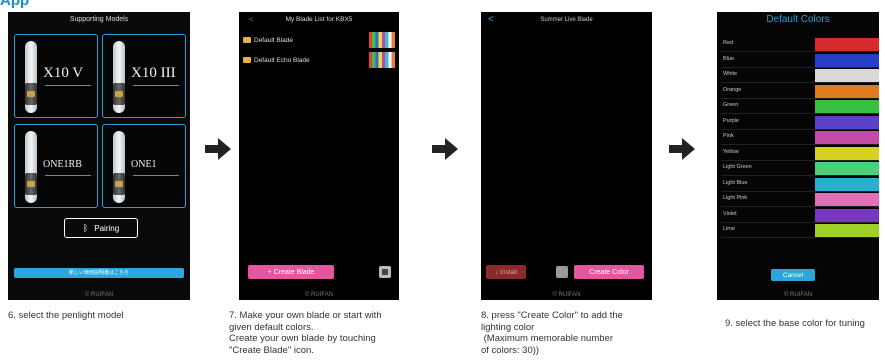 This screenshot has height=364, width=885. Describe the element at coordinates (735, 182) in the screenshot. I see `color-name: Light Blue` at that location.